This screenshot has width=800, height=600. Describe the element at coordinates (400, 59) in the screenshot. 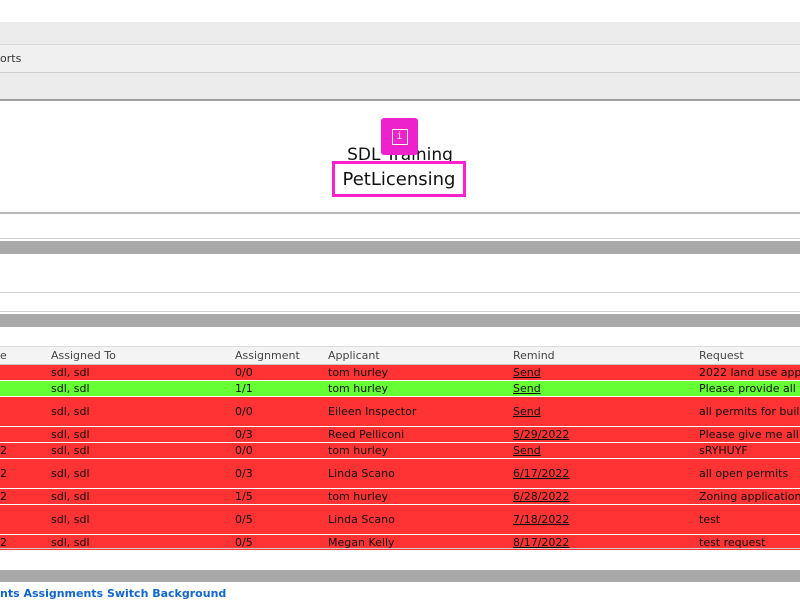

I see `nav-bar: orts` at that location.